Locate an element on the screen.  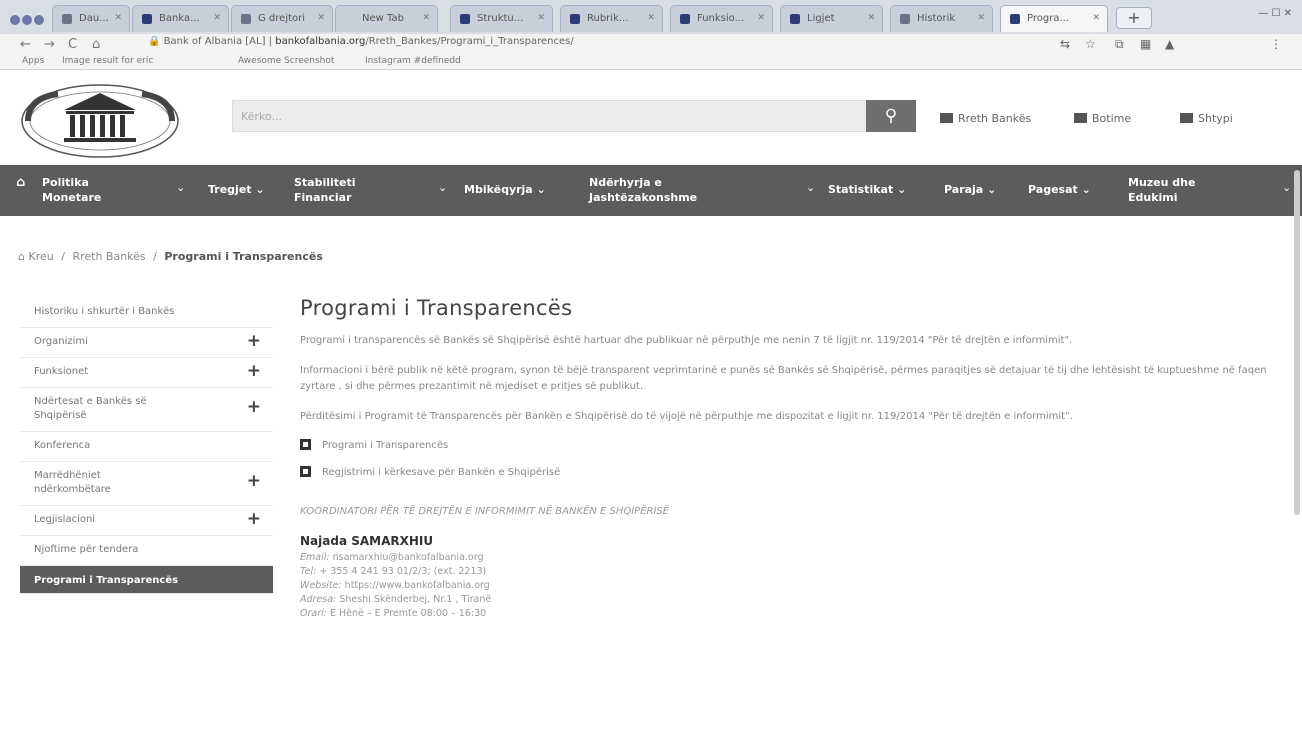
sidebar-item-organizimi: Organizimi + is located at coordinates (146, 343).